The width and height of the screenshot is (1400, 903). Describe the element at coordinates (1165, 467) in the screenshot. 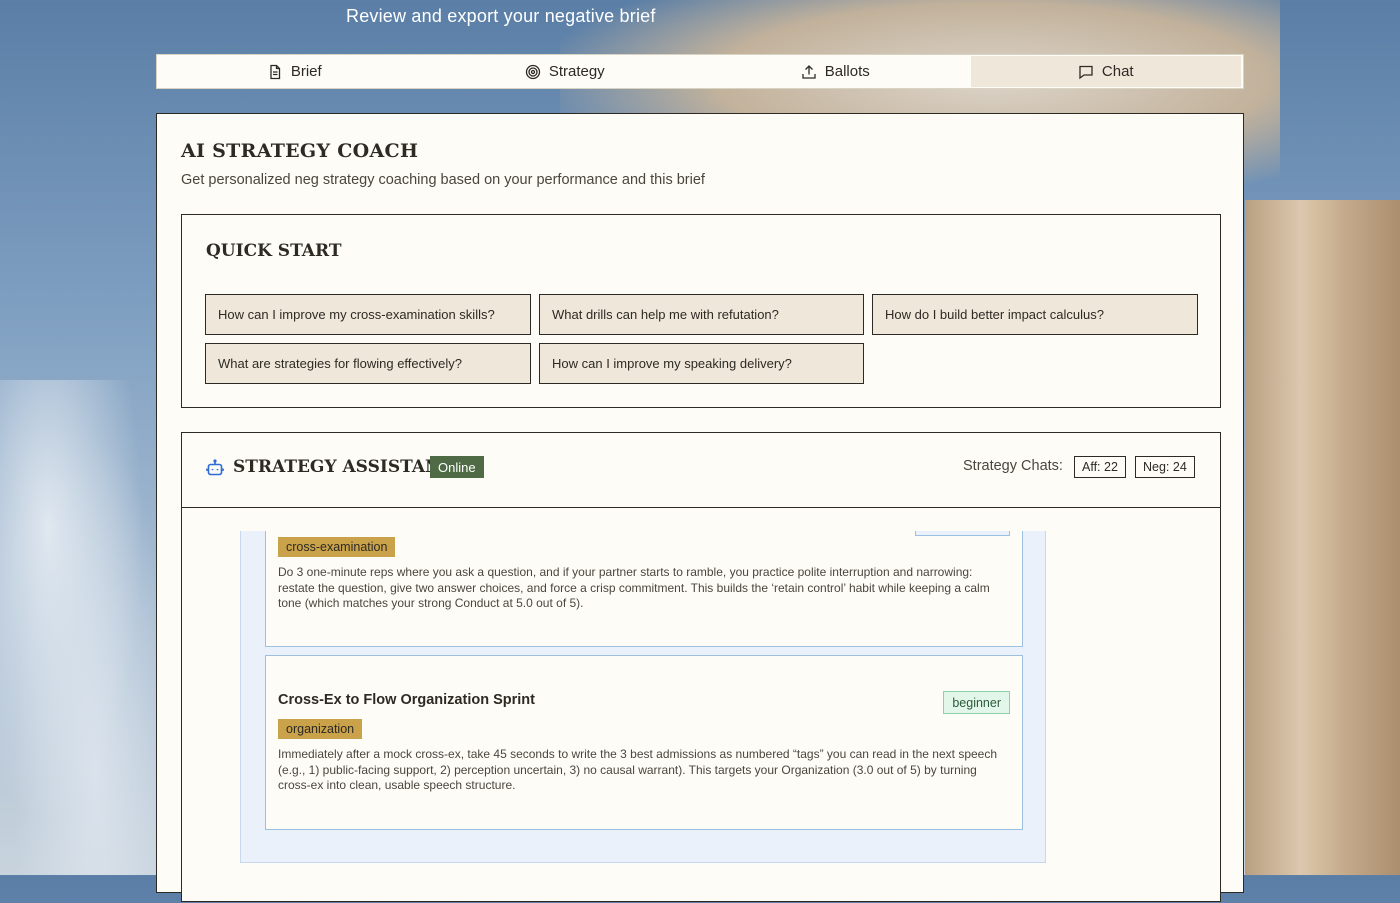

I see `neg-count-badge: Neg: 24` at that location.